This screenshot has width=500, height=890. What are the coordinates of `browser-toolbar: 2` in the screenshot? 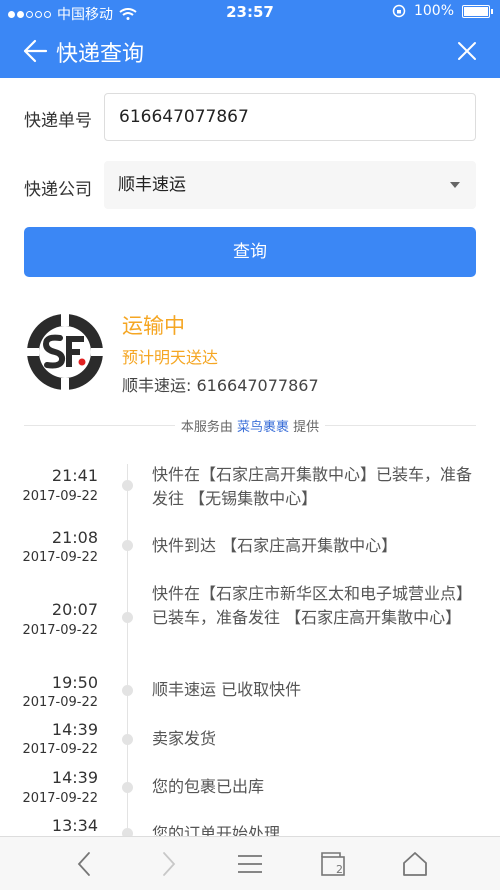 It's located at (250, 863).